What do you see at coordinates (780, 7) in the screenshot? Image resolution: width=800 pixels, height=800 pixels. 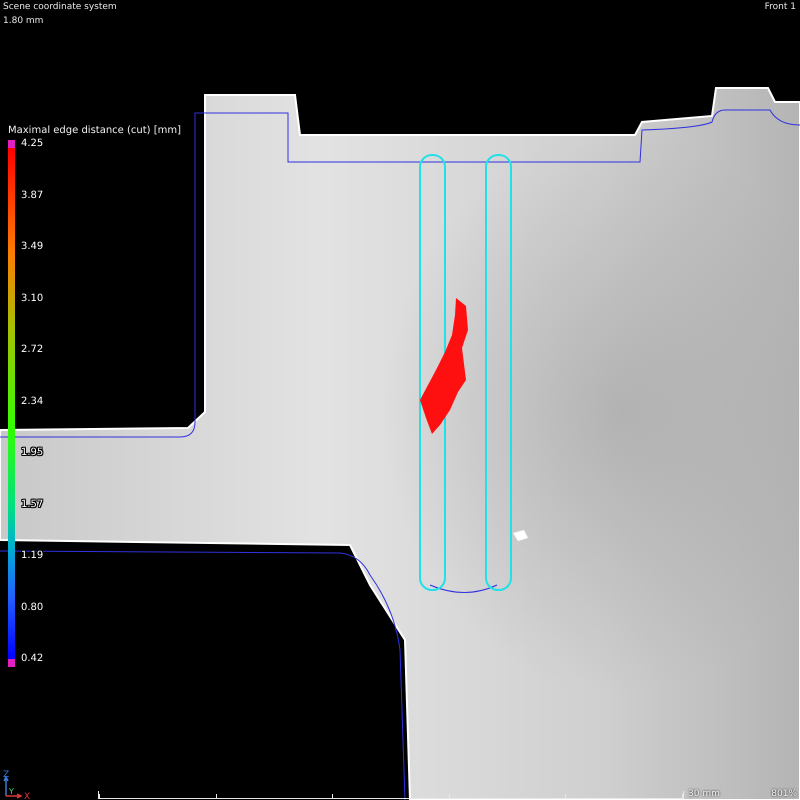 I see `view-name: Front 1` at bounding box center [780, 7].